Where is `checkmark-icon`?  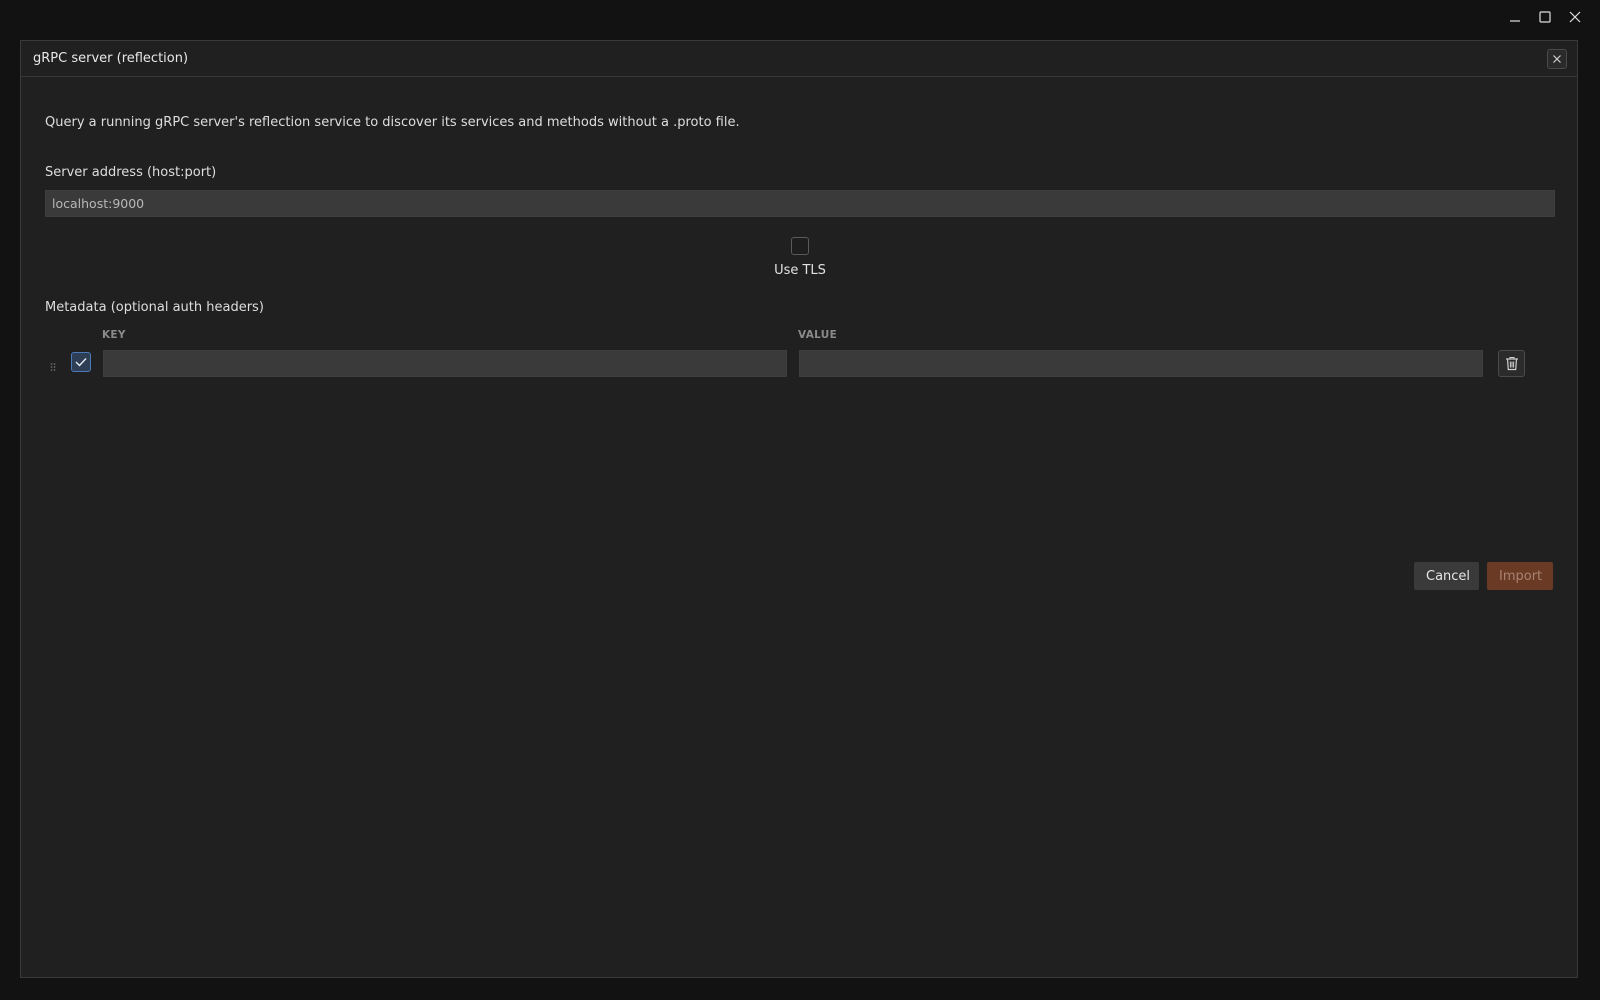
checkmark-icon is located at coordinates (81, 362).